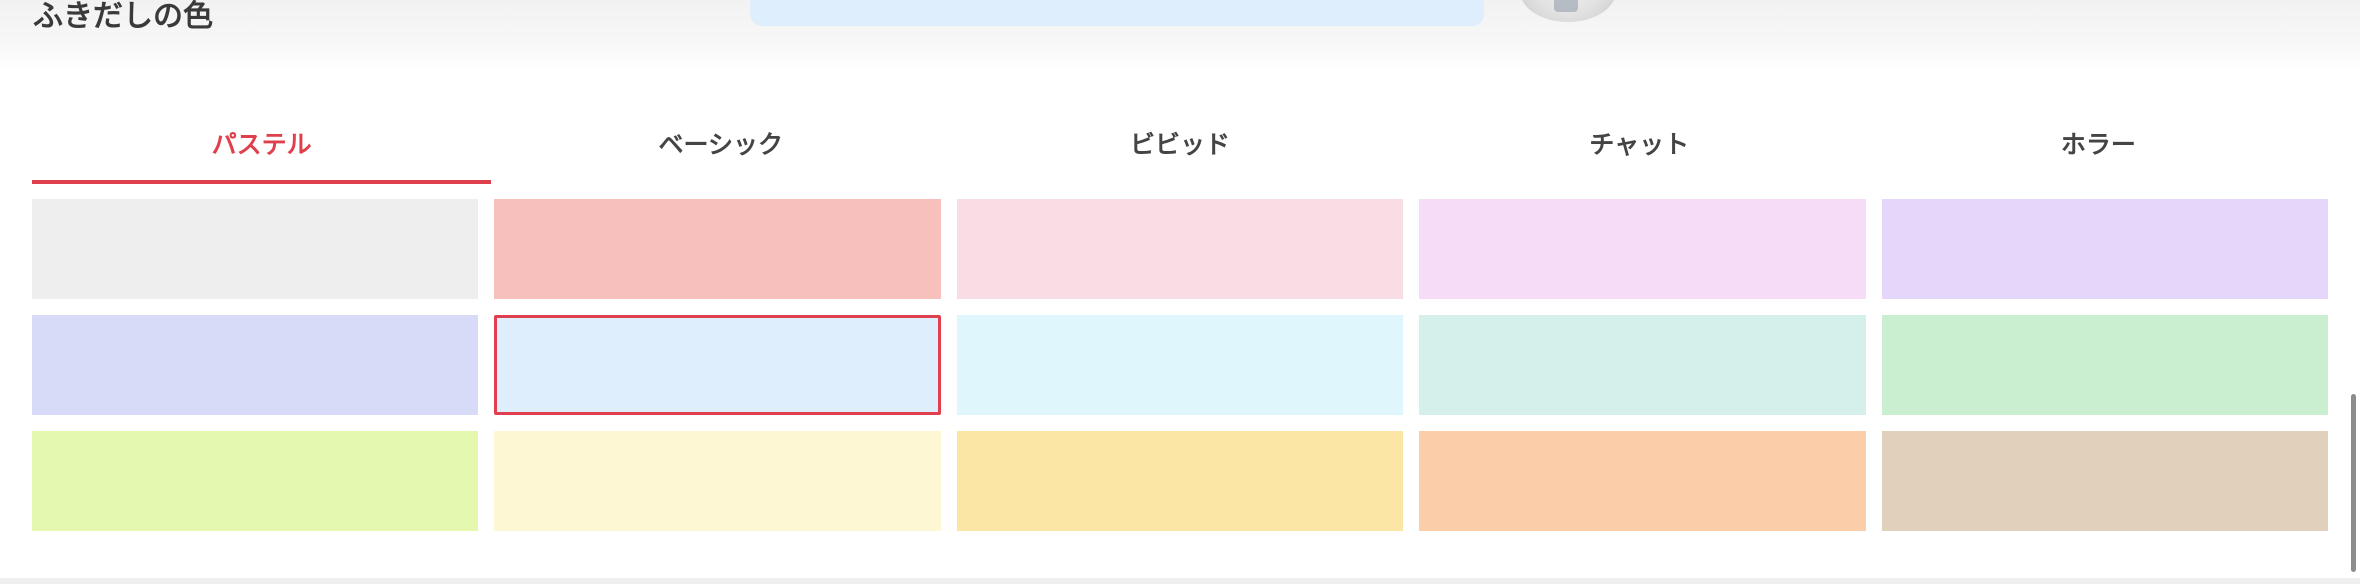 This screenshot has width=2360, height=584. What do you see at coordinates (2353, 483) in the screenshot?
I see `vertical-scrollbar` at bounding box center [2353, 483].